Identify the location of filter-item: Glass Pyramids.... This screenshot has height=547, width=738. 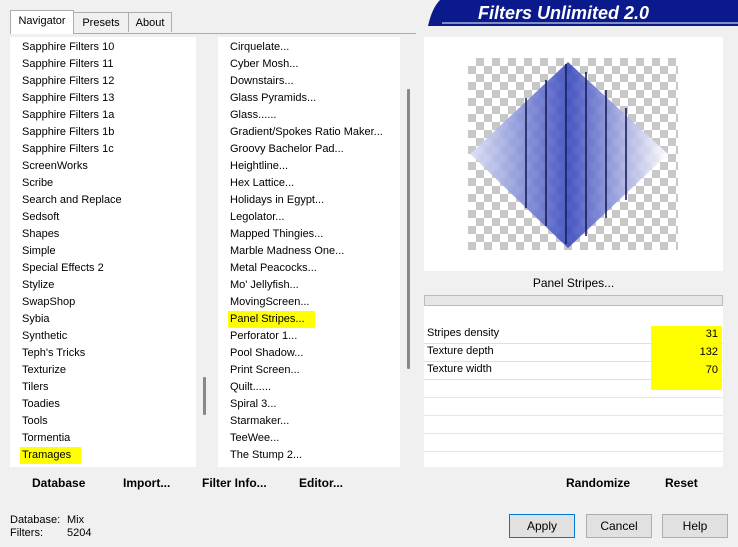
(277, 98).